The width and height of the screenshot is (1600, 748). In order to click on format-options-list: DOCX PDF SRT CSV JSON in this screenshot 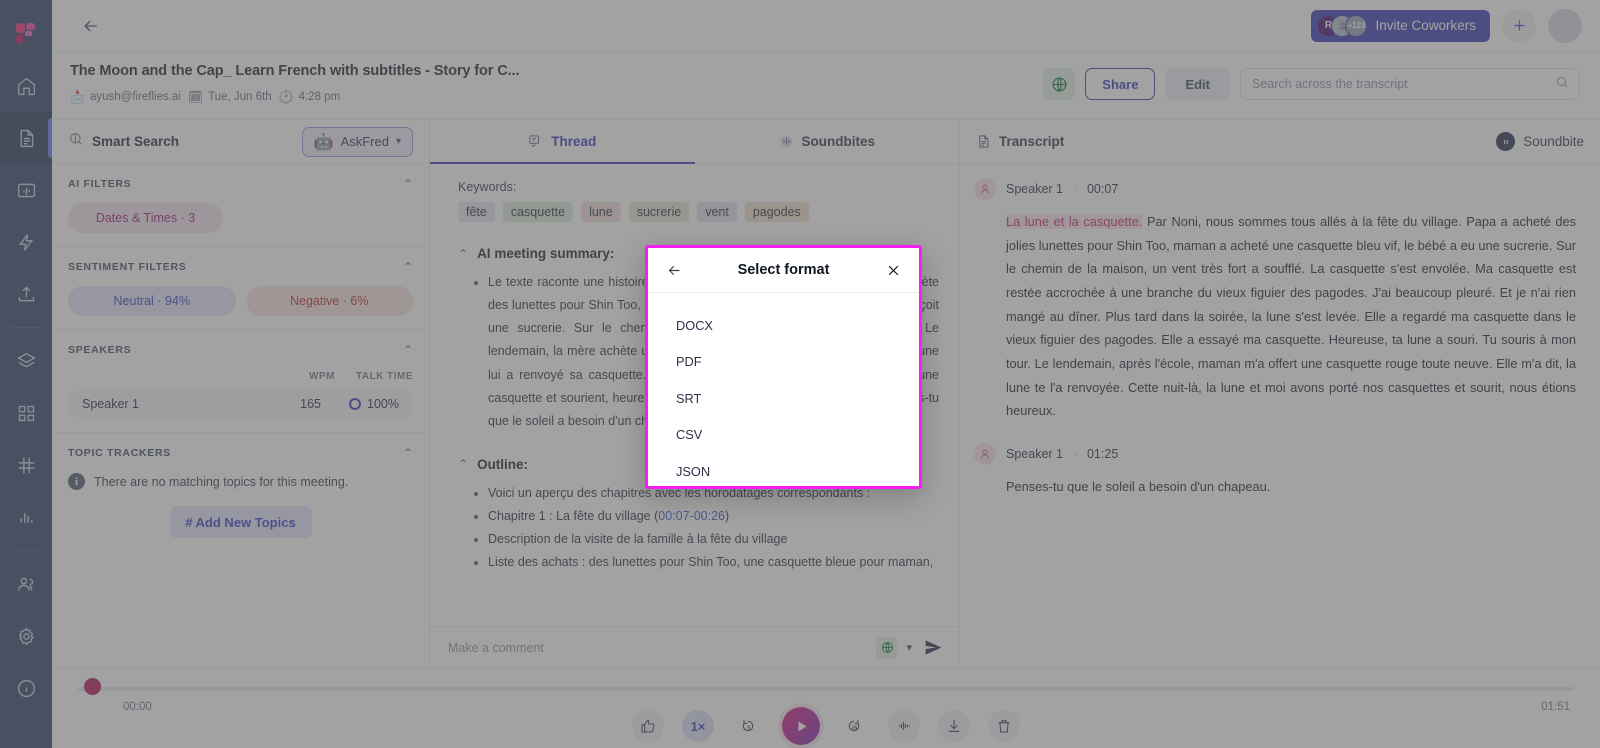, I will do `click(783, 389)`.